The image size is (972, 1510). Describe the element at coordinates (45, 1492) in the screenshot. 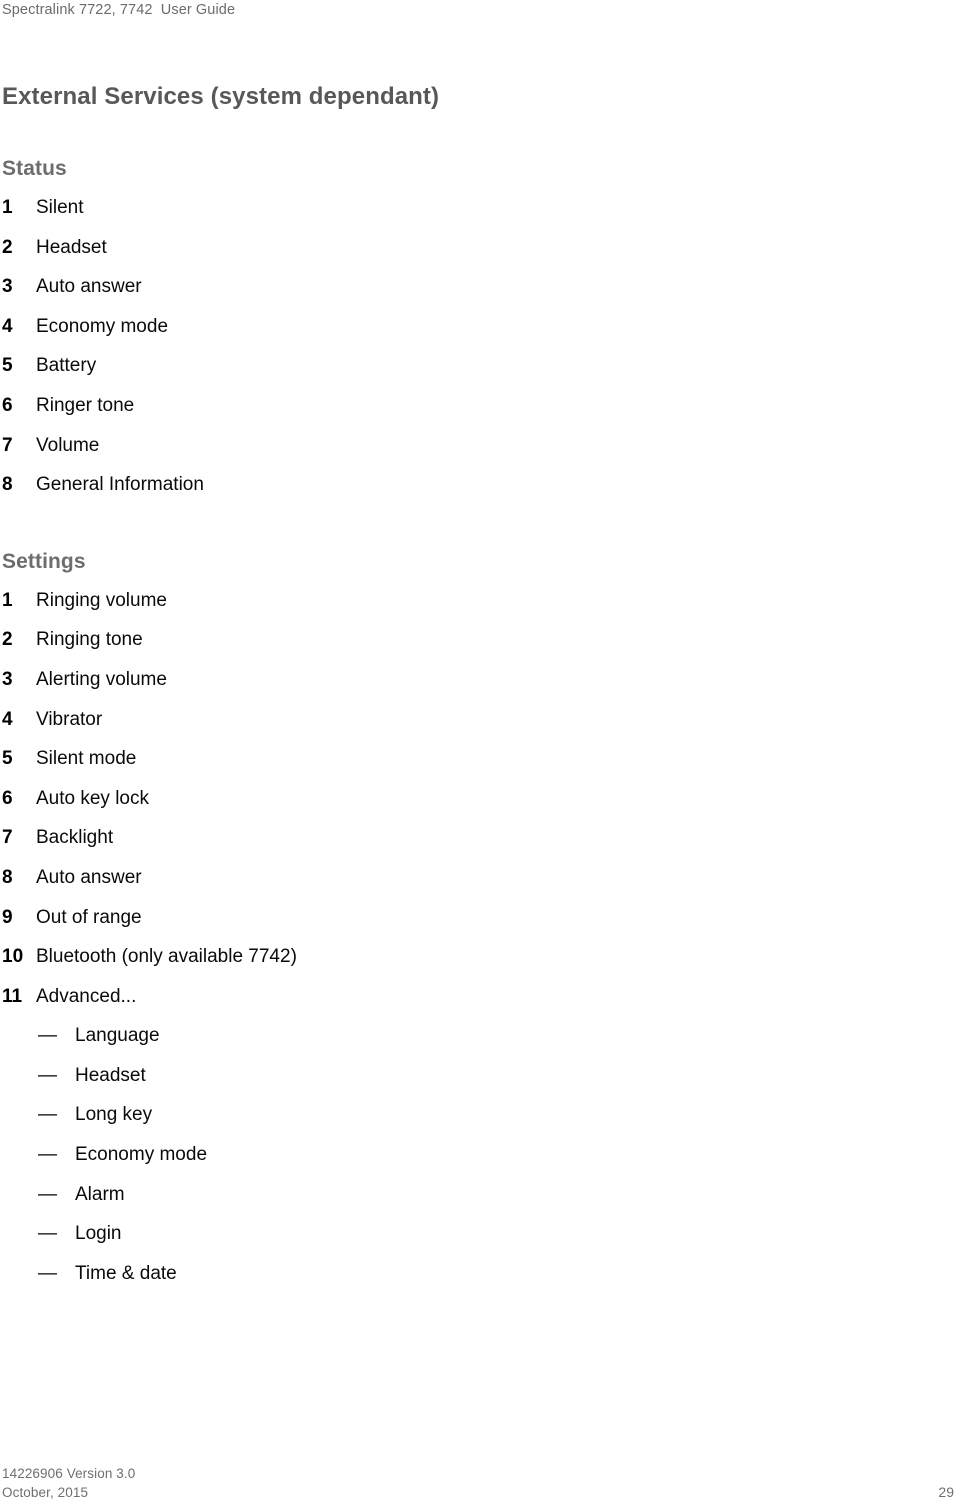

I see `footer-date: October, 2015` at that location.